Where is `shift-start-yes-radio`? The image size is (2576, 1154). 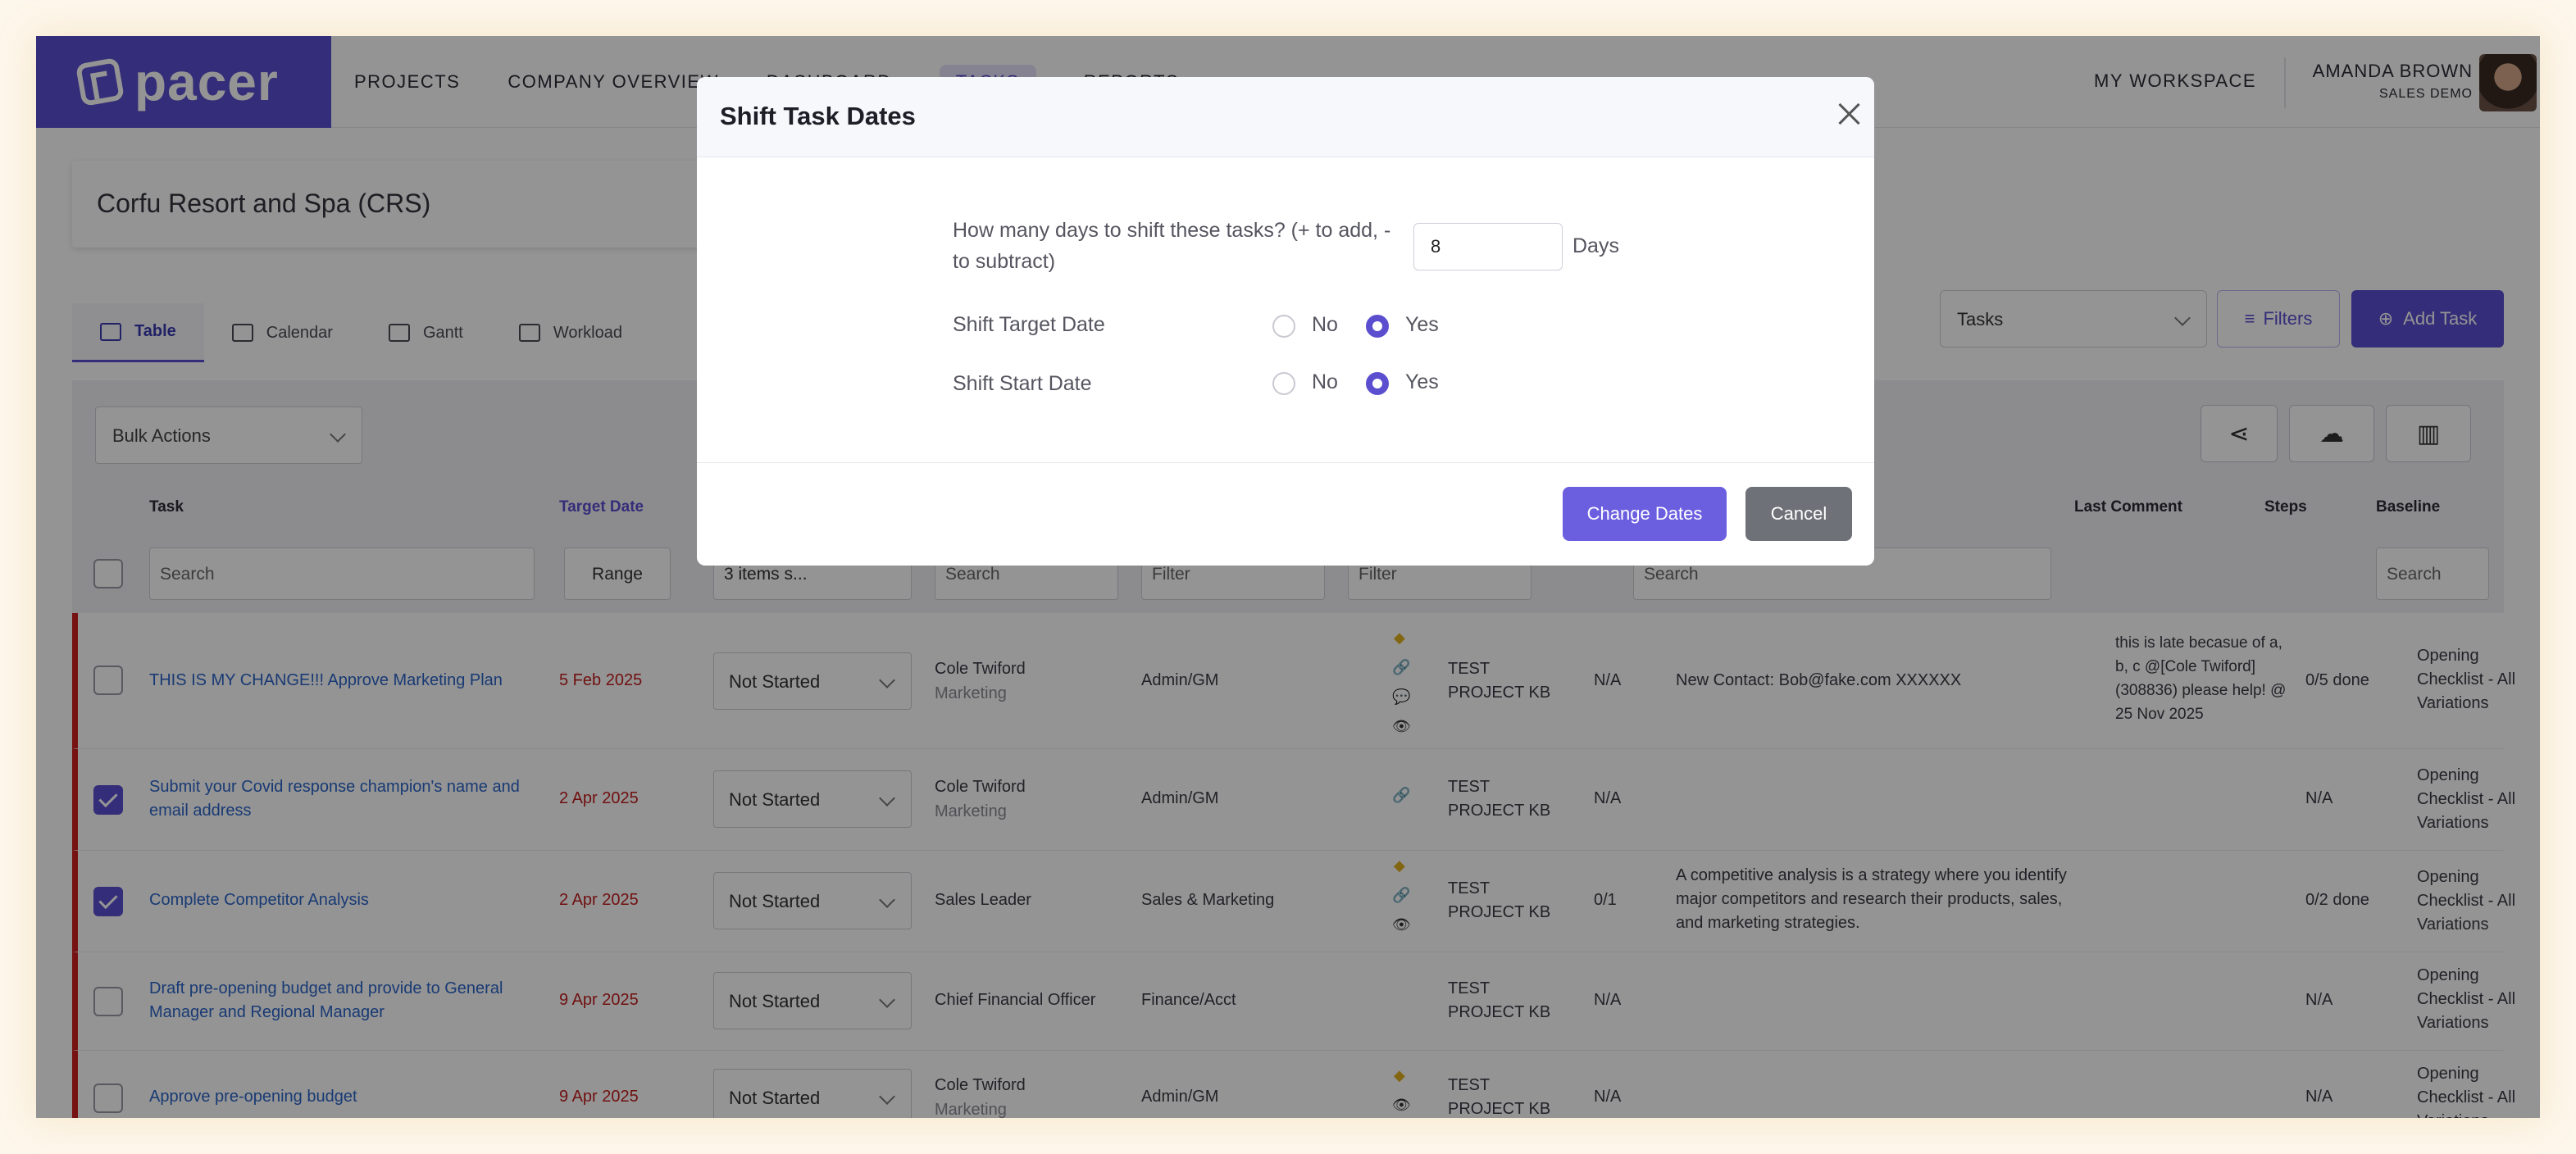
shift-start-yes-radio is located at coordinates (1378, 383).